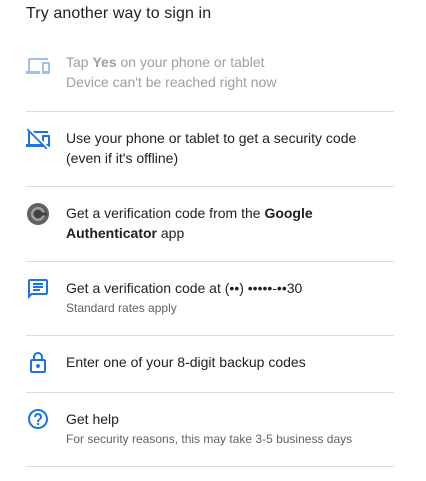 This screenshot has height=481, width=426. What do you see at coordinates (171, 82) in the screenshot?
I see `option-tap-yes-status: Device can't be reached right now` at bounding box center [171, 82].